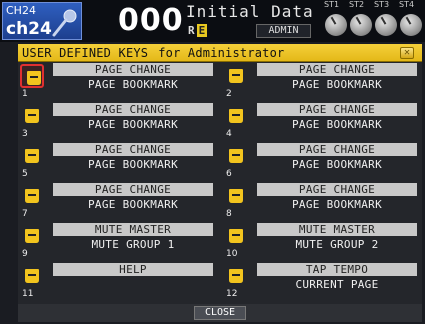 The image size is (425, 324). I want to click on stereo-knob-labels: ST1 ST2 ST3 ST4, so click(372, 6).